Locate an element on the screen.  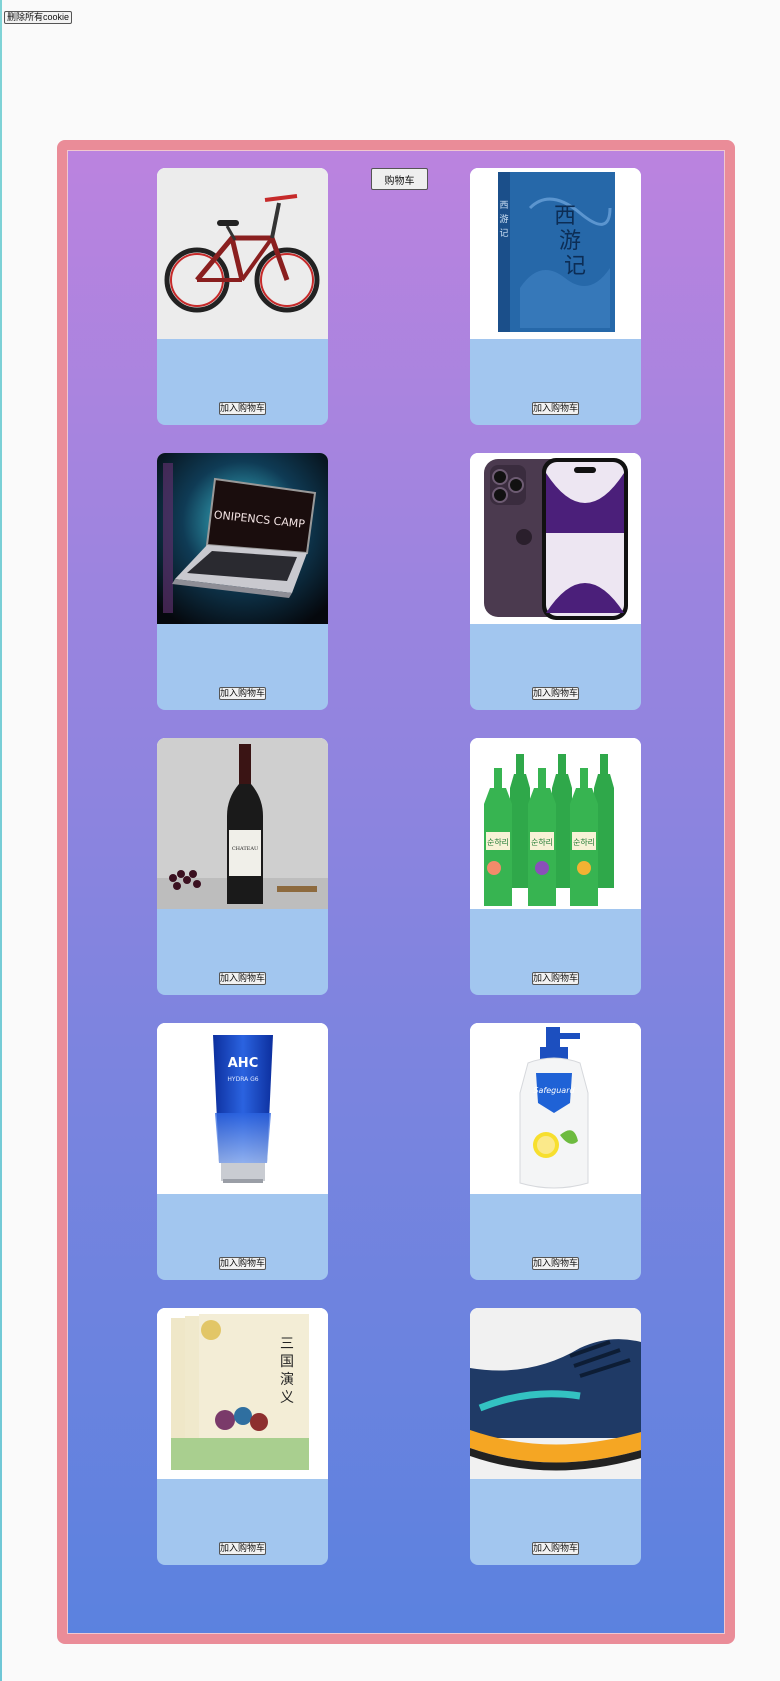
bodywash-bottle-icon: Safeguard is located at coordinates (555, 1108).